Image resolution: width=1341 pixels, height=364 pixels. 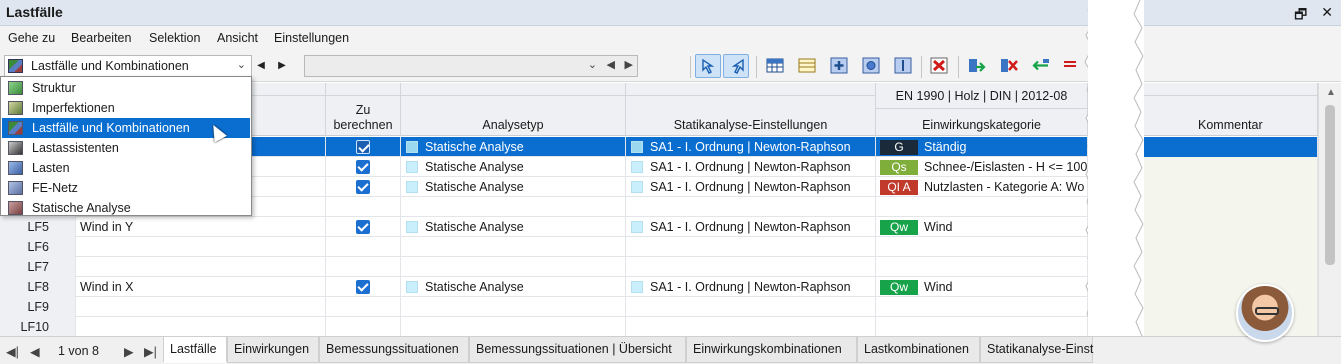 What do you see at coordinates (736, 66) in the screenshot?
I see `sync-selection-back-button` at bounding box center [736, 66].